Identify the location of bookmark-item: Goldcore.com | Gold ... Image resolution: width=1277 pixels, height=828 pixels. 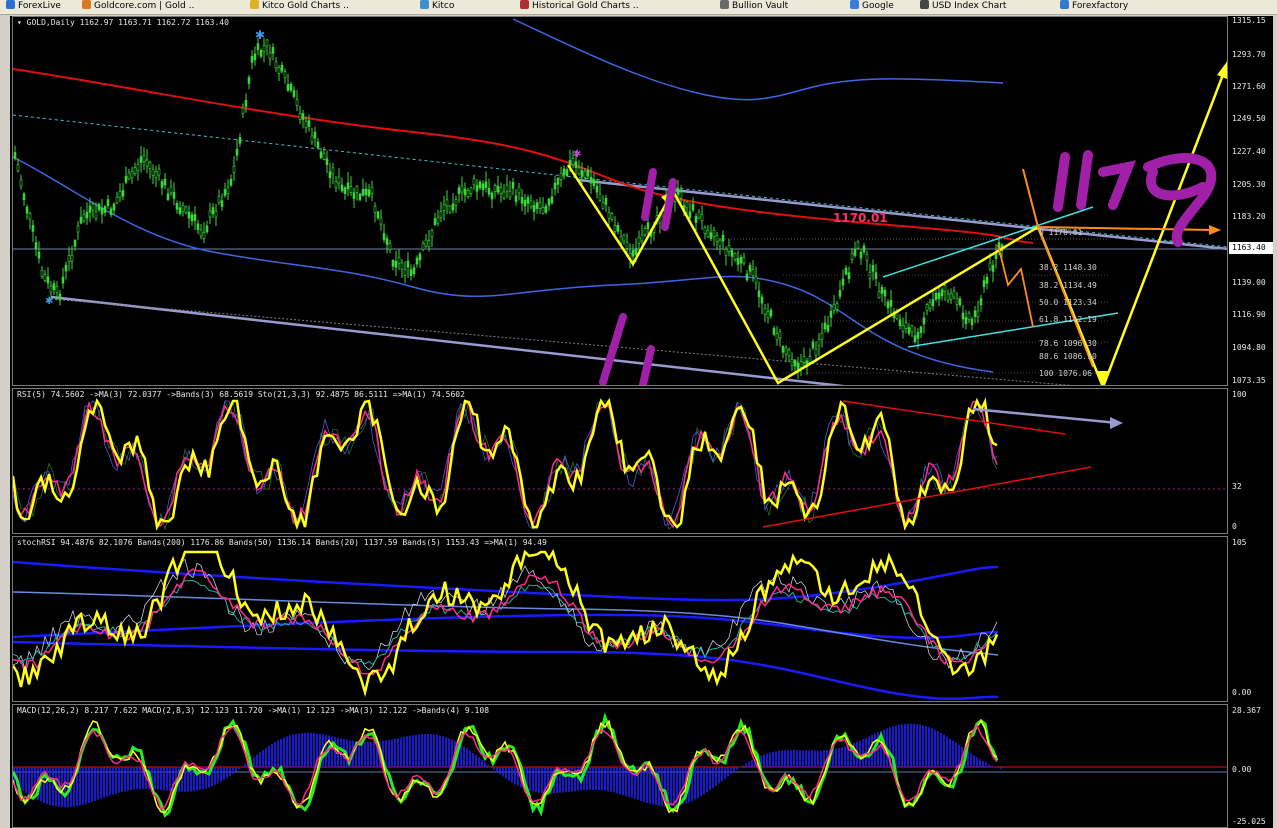
(138, 7).